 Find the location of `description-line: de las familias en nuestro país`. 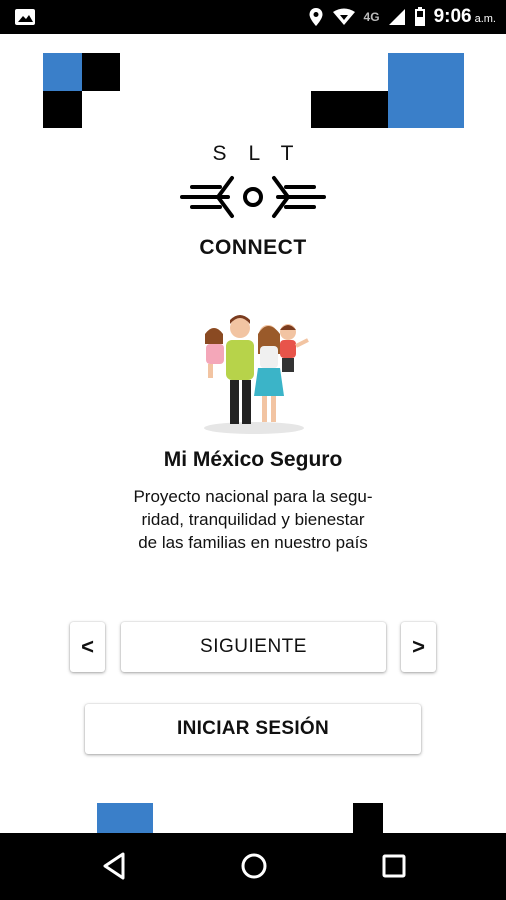

description-line: de las familias en nuestro país is located at coordinates (253, 542).